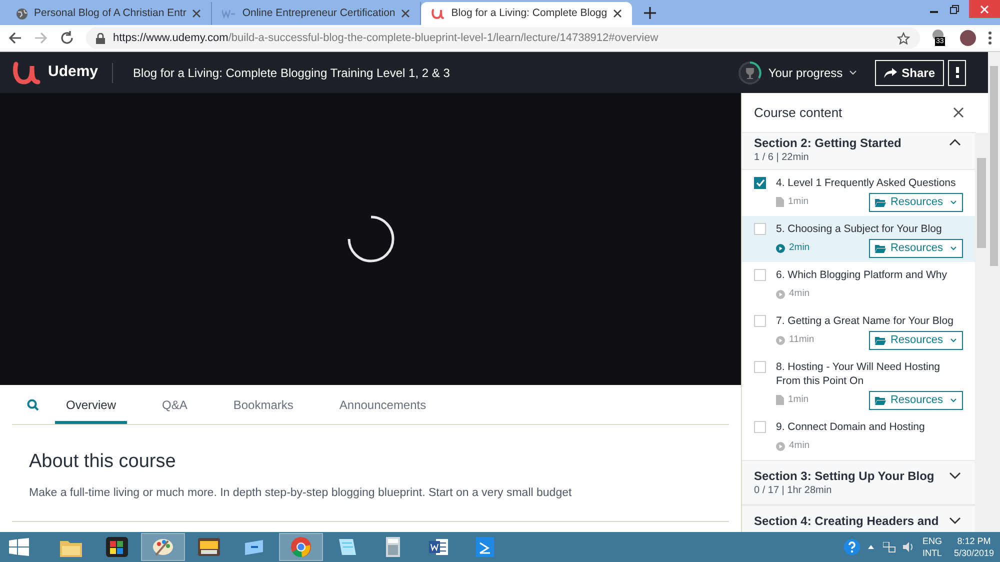  What do you see at coordinates (526, 13) in the screenshot?
I see `browser-tab: Blog for a Living: Complete Blogg` at bounding box center [526, 13].